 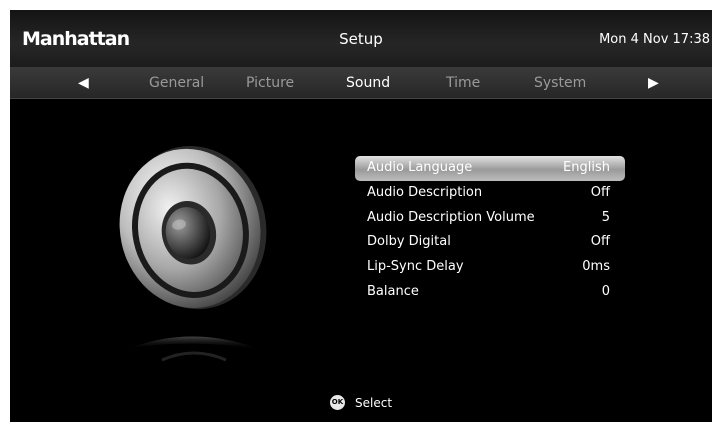 What do you see at coordinates (560, 83) in the screenshot?
I see `tab-system: System` at bounding box center [560, 83].